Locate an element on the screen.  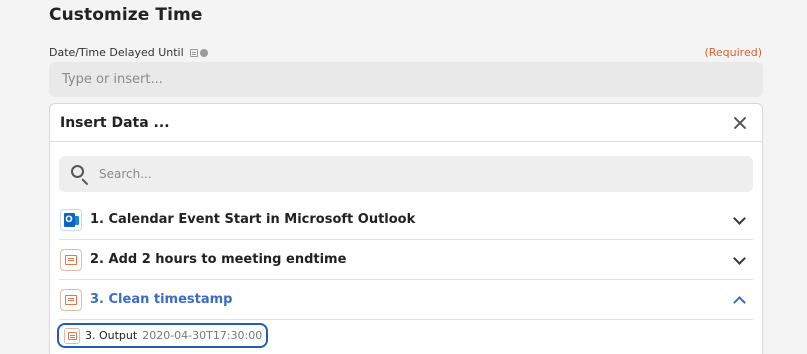
search-icon is located at coordinates (80, 174).